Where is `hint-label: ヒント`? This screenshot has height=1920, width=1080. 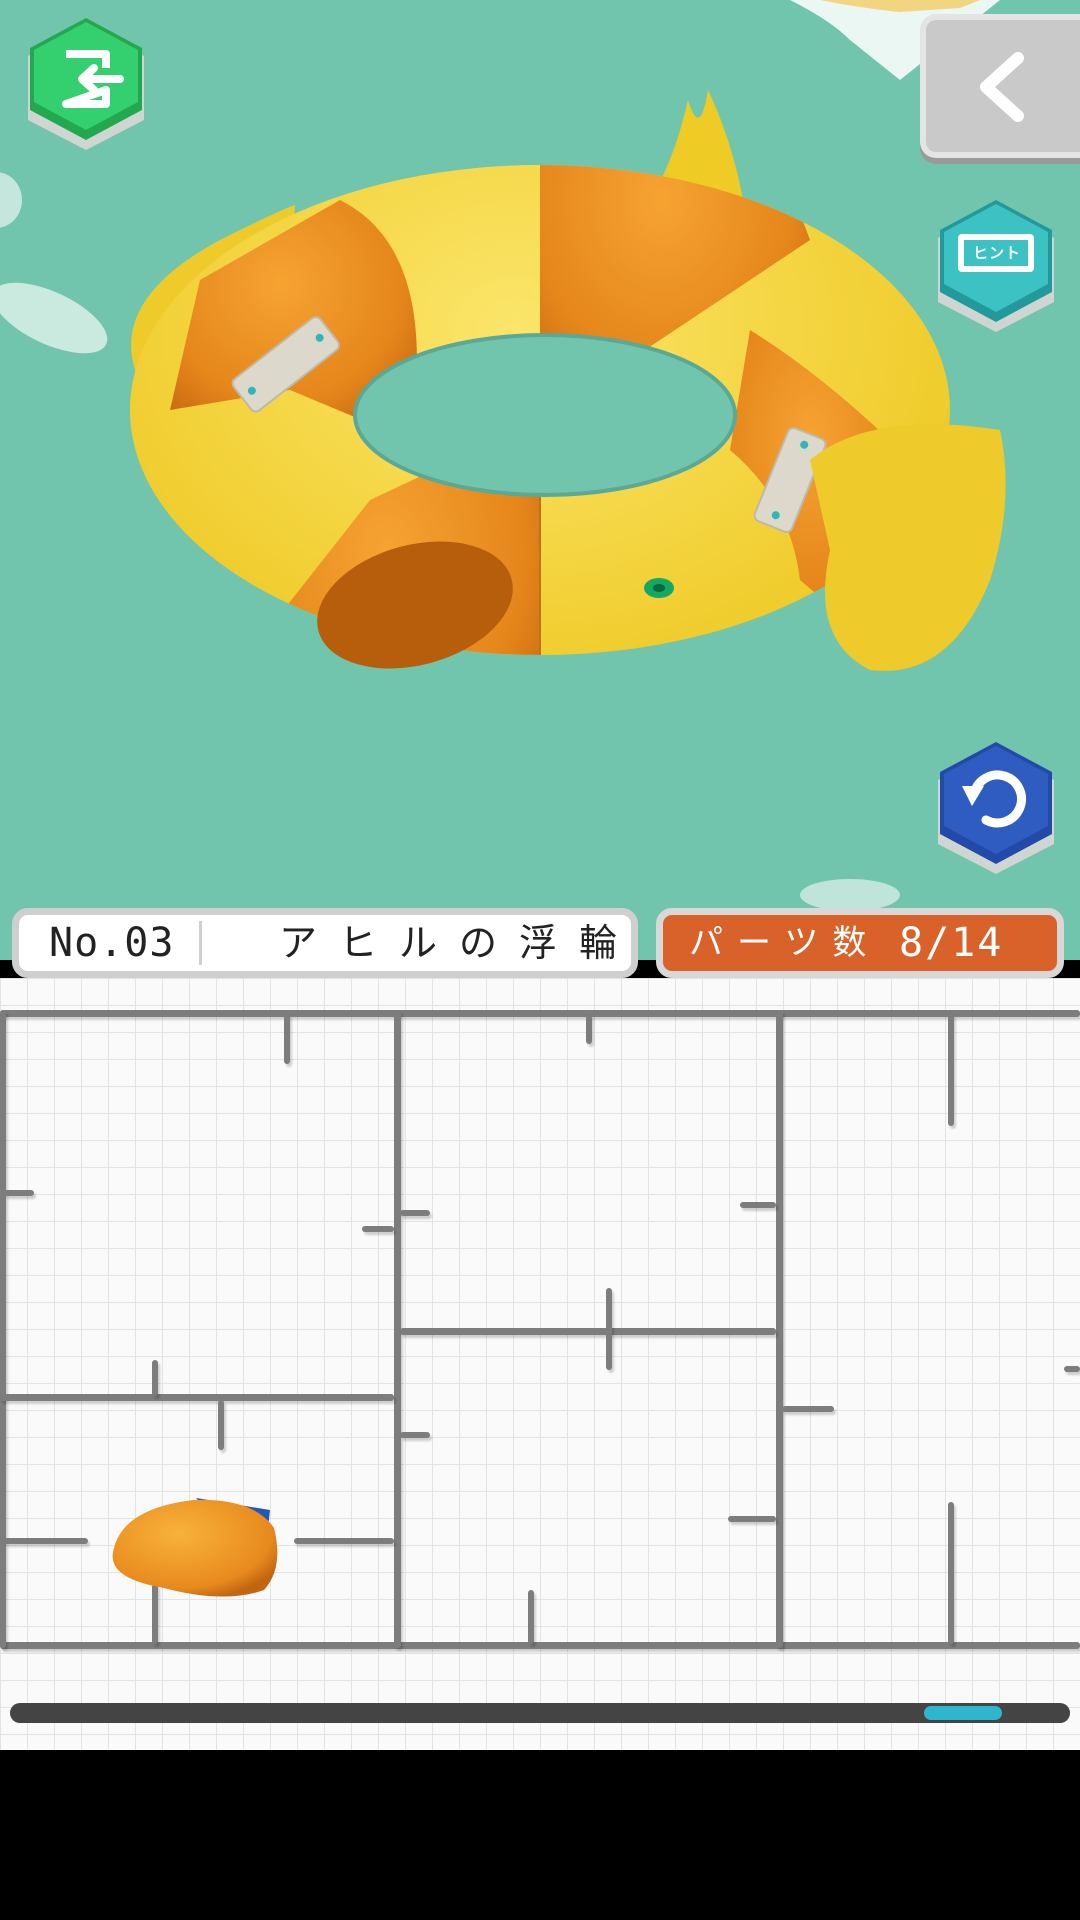 hint-label: ヒント is located at coordinates (996, 253).